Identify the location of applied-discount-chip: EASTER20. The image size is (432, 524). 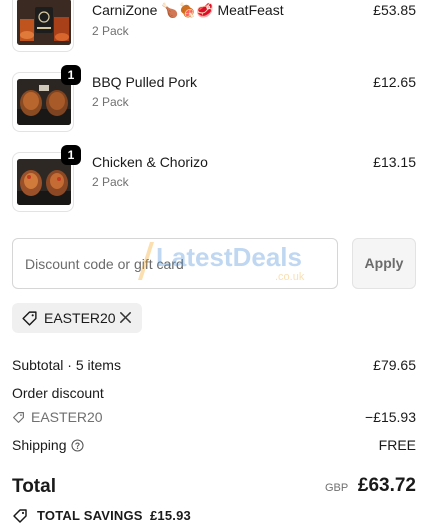
(77, 318).